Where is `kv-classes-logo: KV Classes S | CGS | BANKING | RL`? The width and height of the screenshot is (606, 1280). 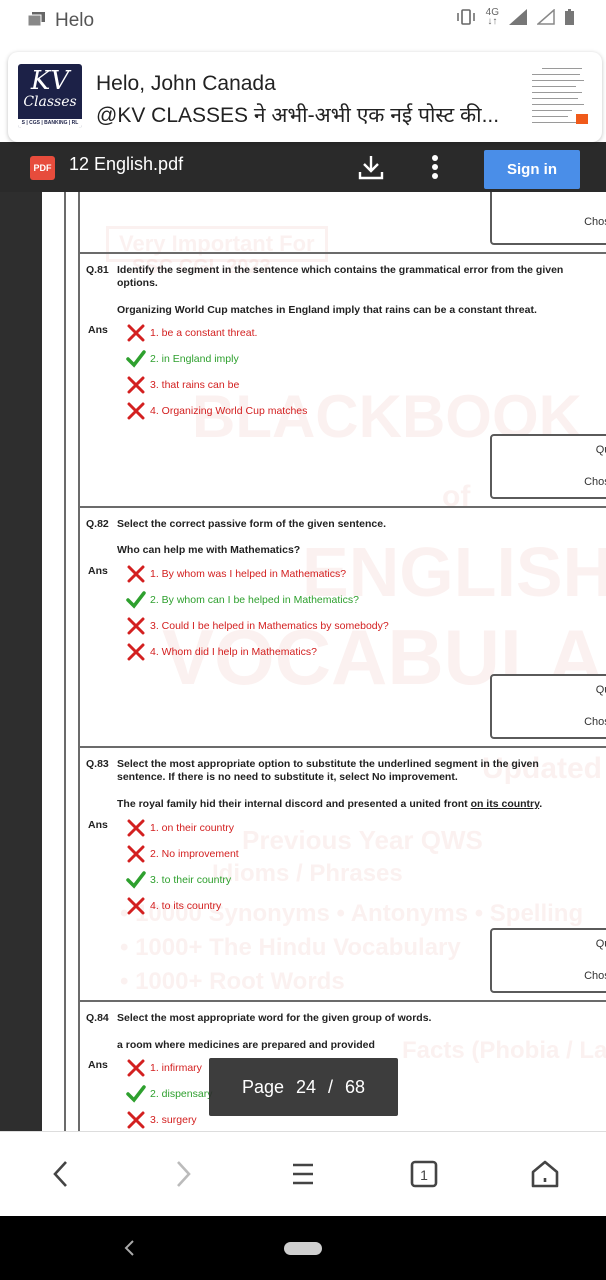 kv-classes-logo: KV Classes S | CGS | BANKING | RL is located at coordinates (50, 96).